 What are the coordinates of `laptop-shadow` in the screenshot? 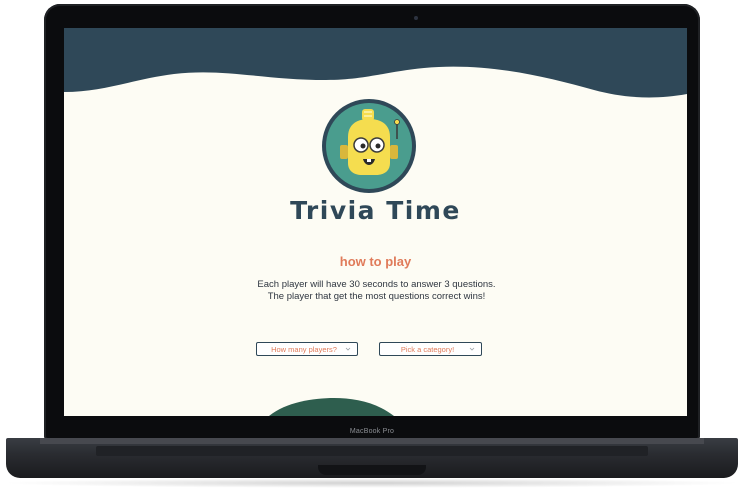 It's located at (372, 483).